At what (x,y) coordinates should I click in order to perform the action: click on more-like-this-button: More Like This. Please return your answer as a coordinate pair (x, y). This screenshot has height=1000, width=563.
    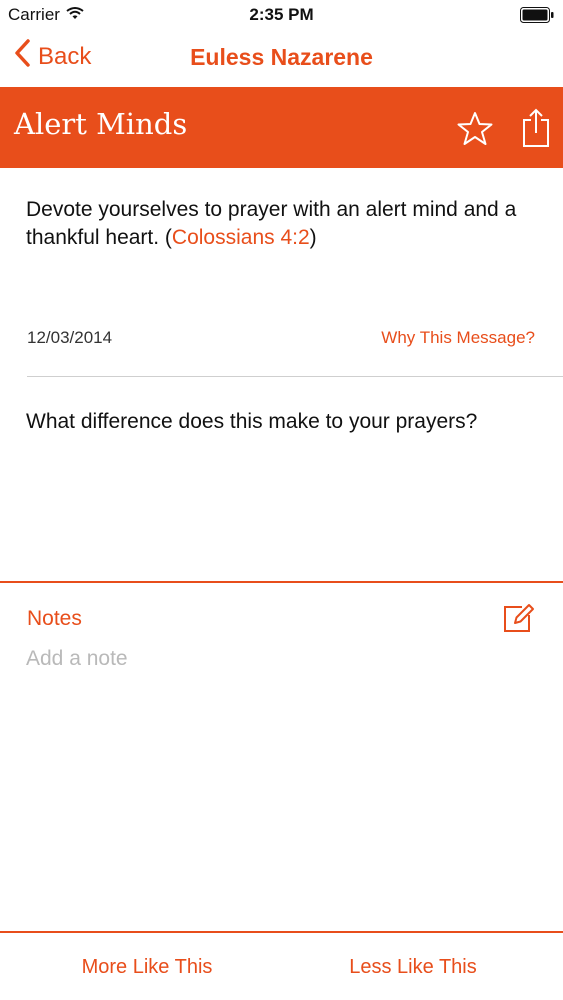
    Looking at the image, I should click on (147, 967).